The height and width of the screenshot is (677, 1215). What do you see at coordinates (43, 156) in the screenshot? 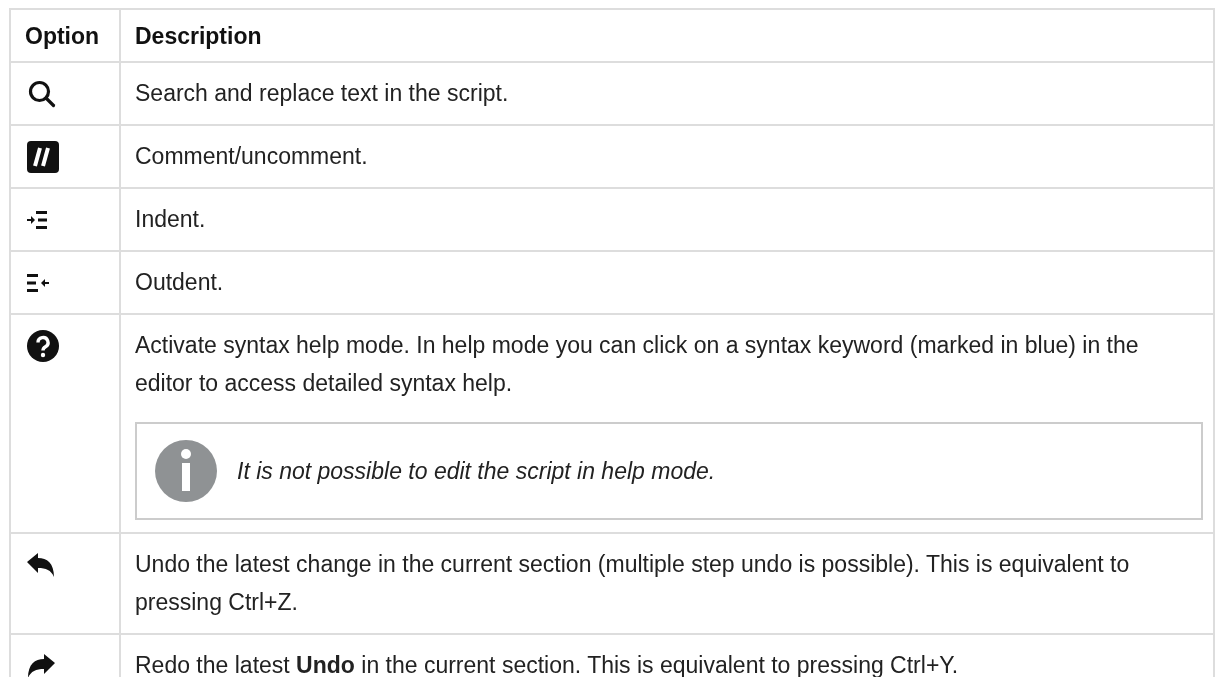
I see `comment-icon` at bounding box center [43, 156].